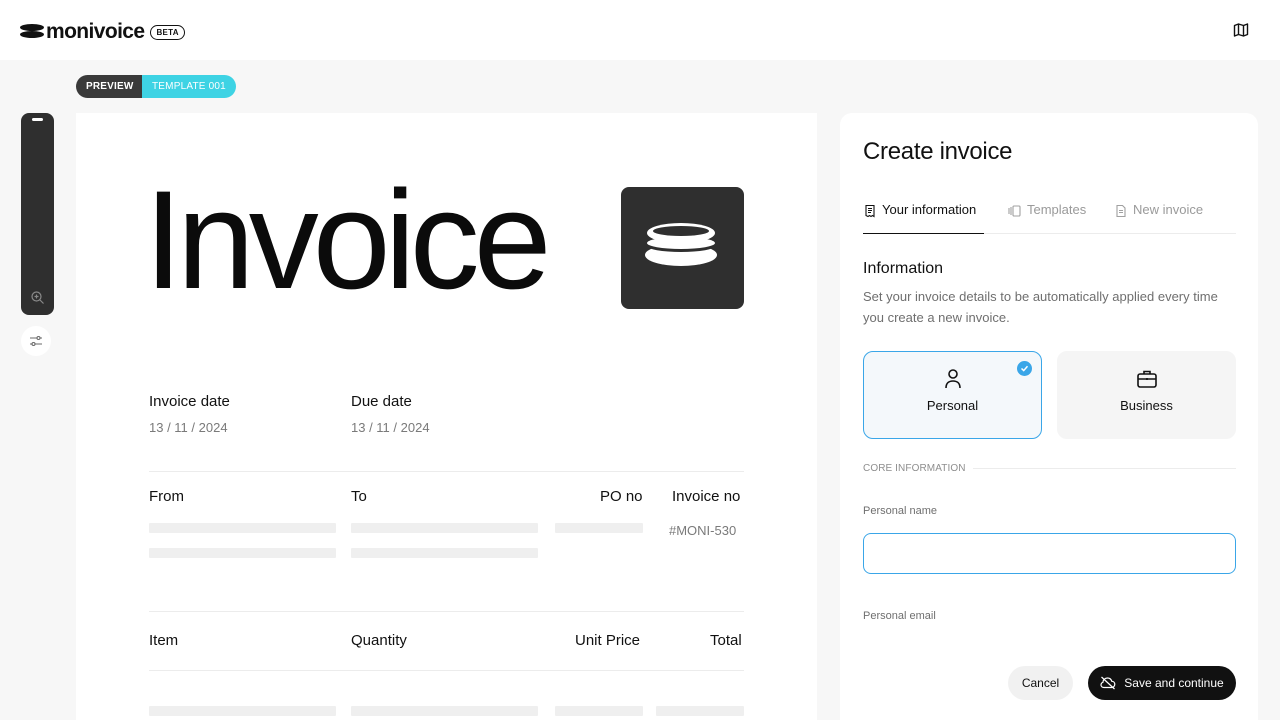  I want to click on brand-logo: monivoice BETA, so click(102, 32).